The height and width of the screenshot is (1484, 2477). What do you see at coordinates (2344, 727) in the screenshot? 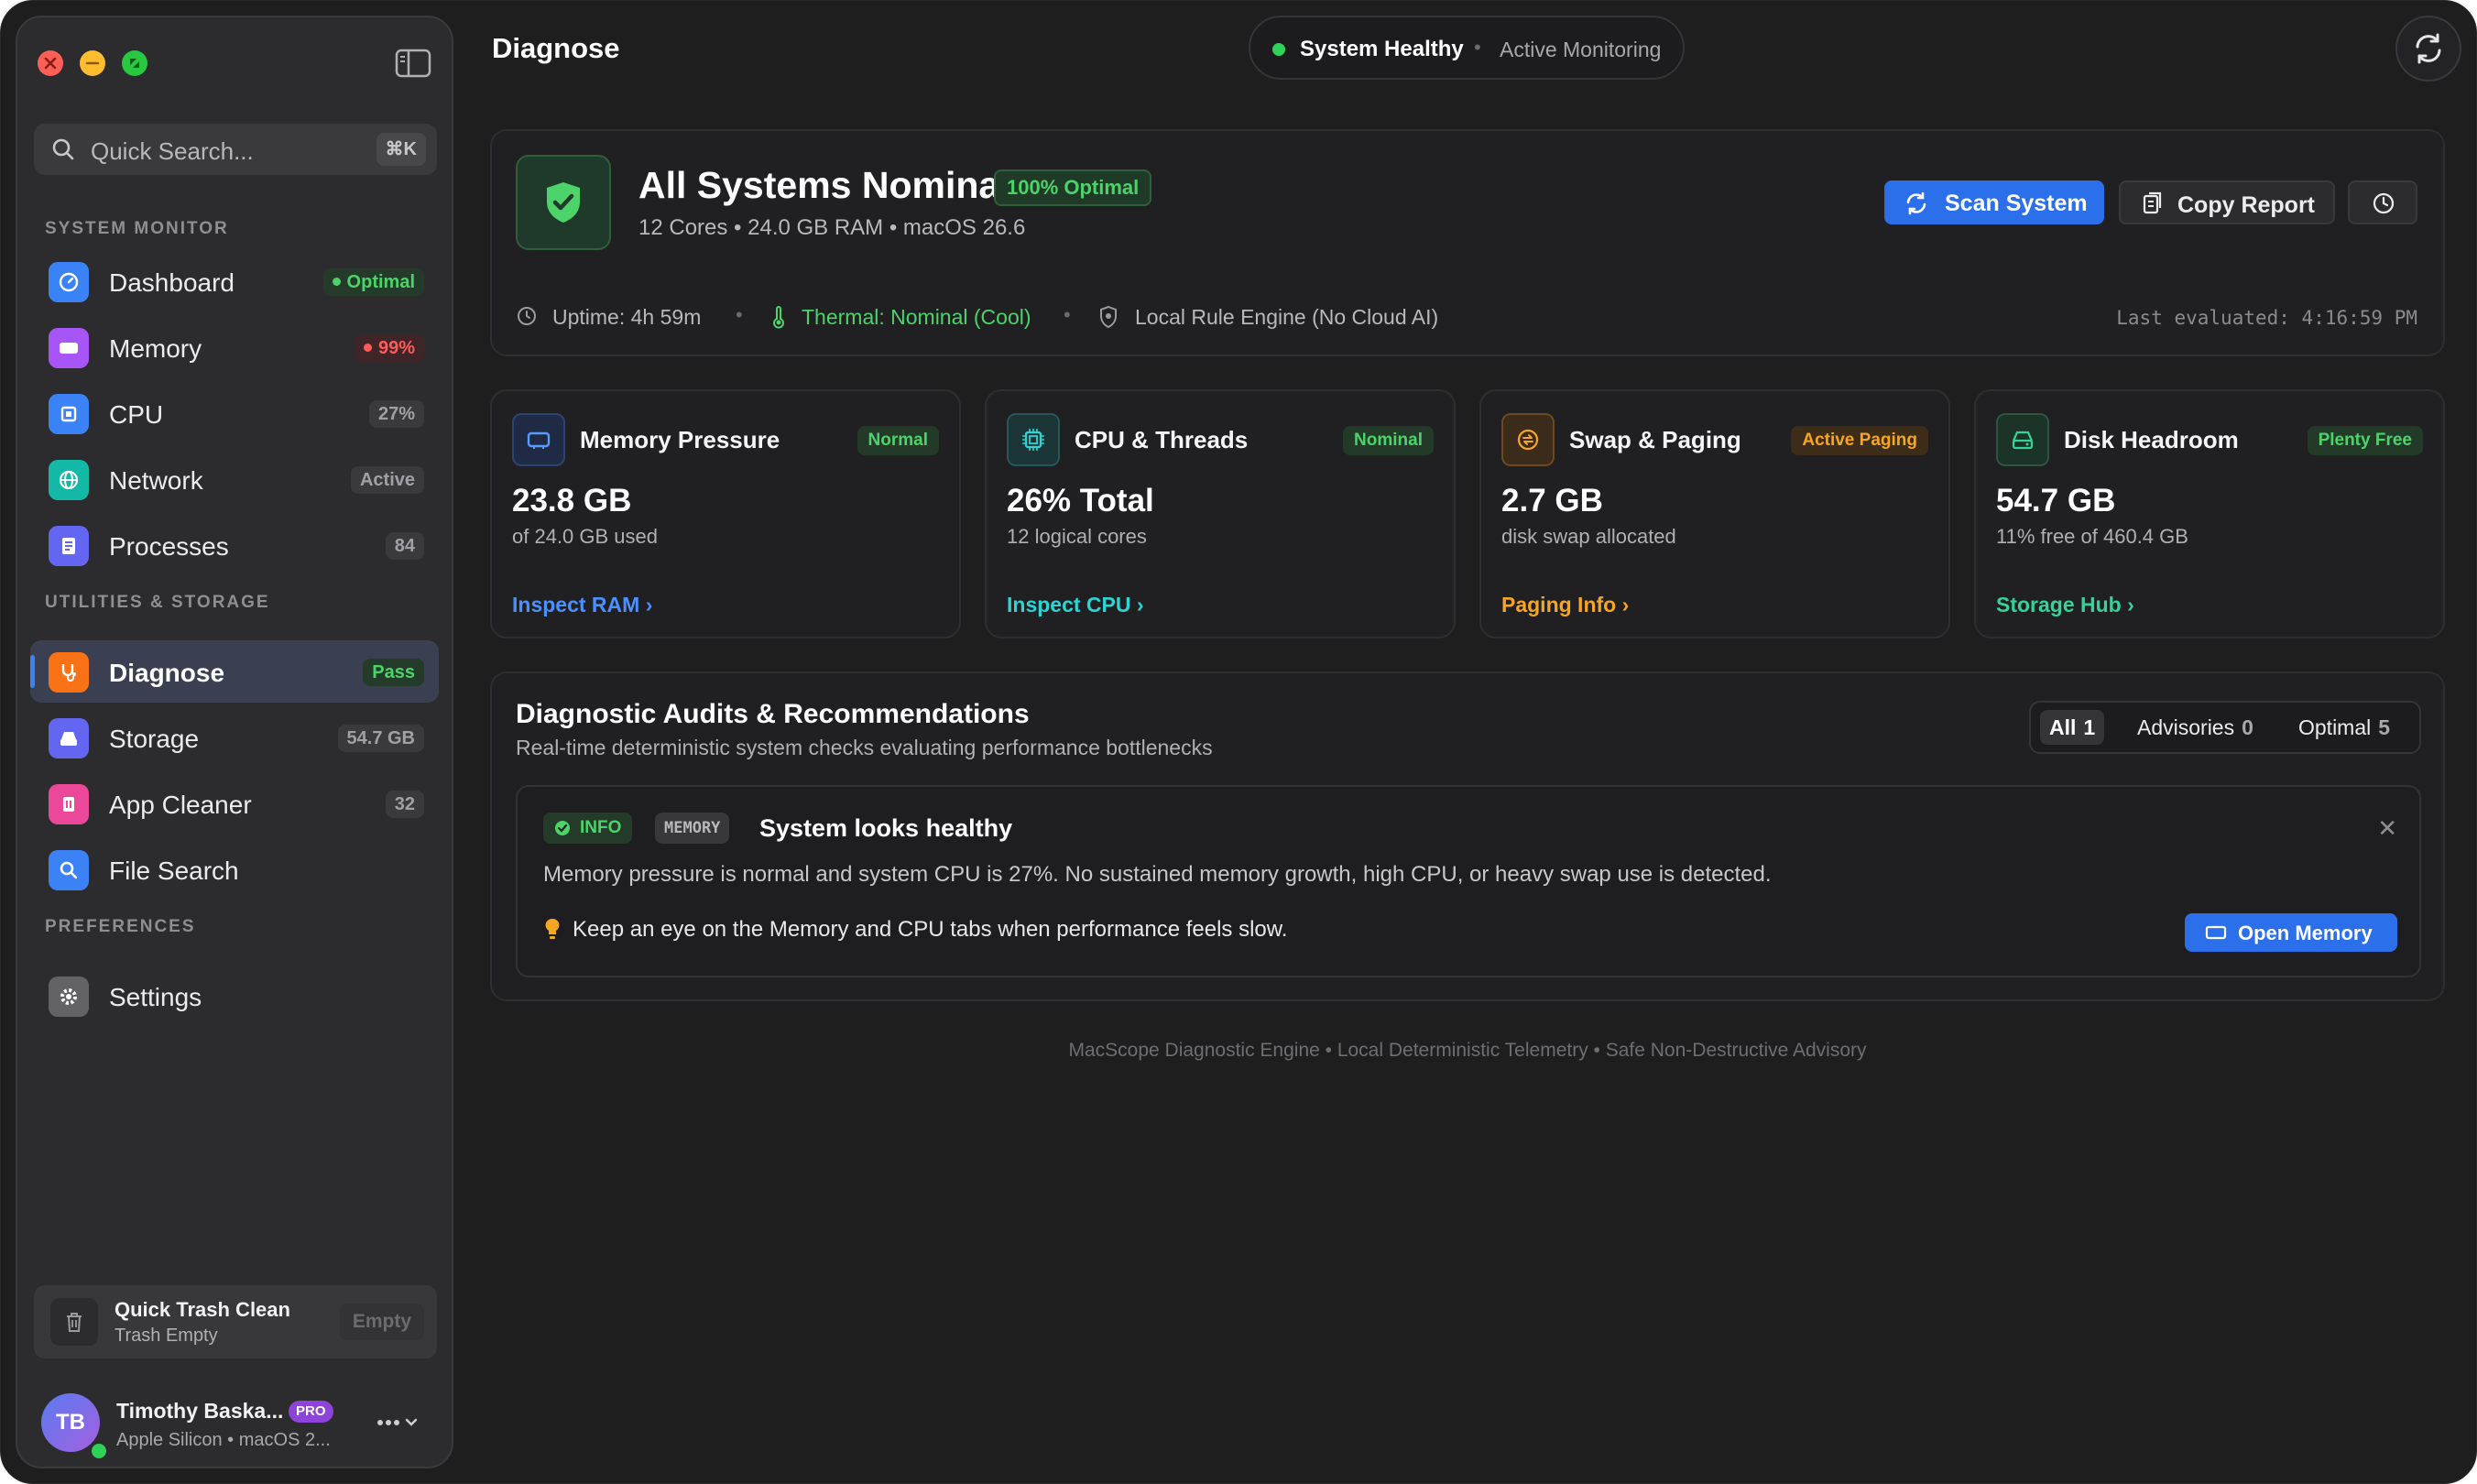
I see `filter-tab-optimal: Optimal 5` at bounding box center [2344, 727].